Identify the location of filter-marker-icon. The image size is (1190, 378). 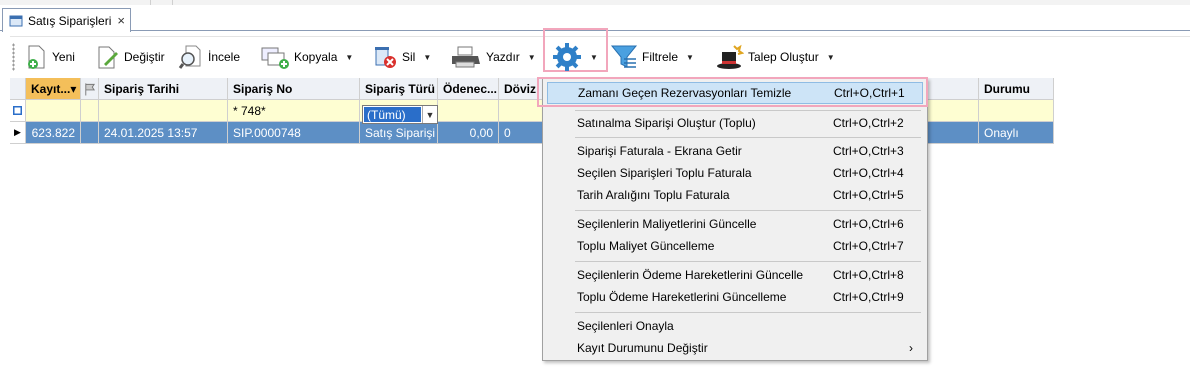
(17, 110).